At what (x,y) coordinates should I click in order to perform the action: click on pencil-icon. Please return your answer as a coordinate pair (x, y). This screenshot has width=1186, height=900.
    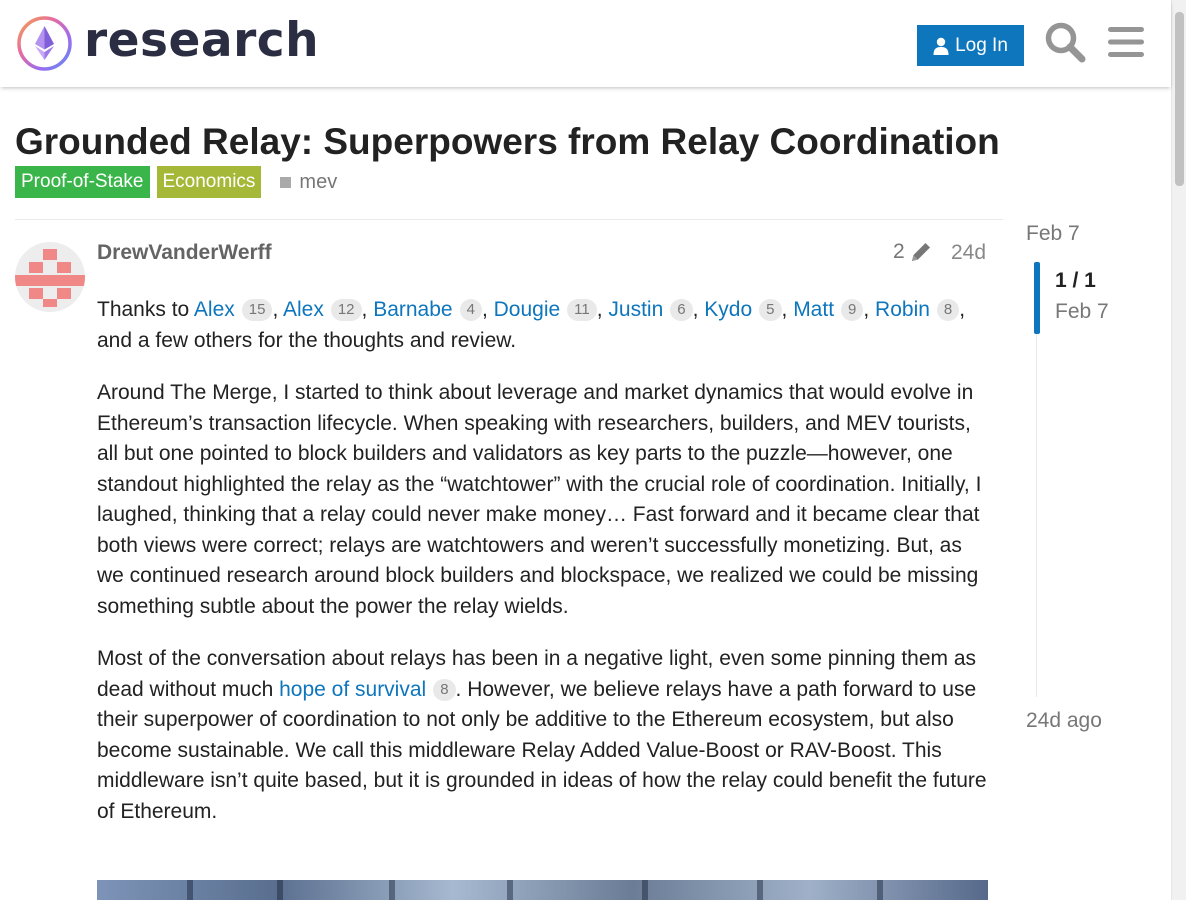
    Looking at the image, I should click on (920, 252).